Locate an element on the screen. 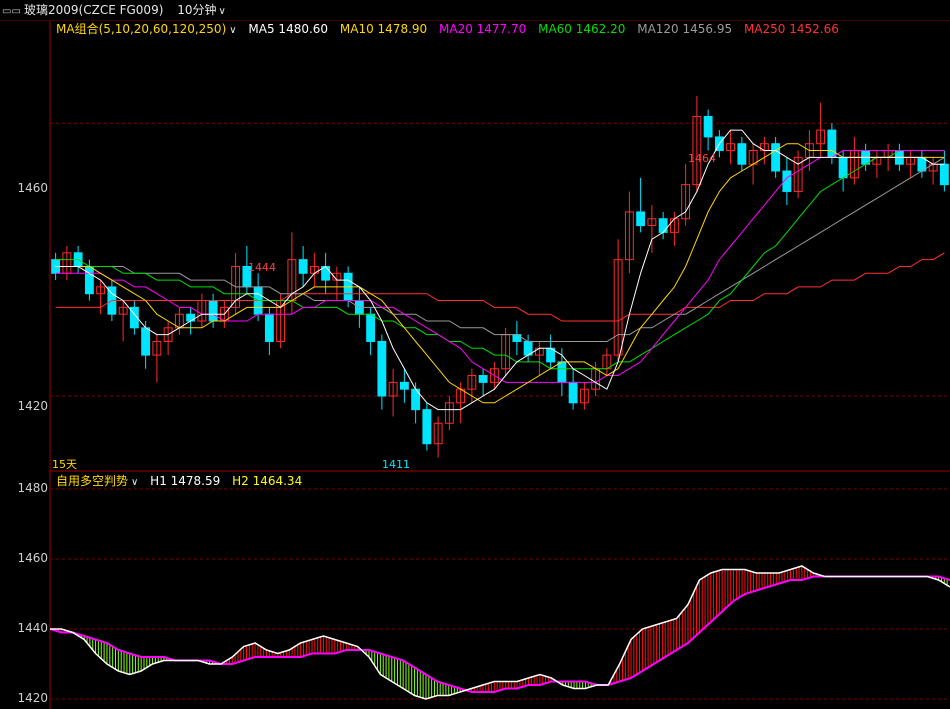  local-high-label: 1444 is located at coordinates (262, 267).